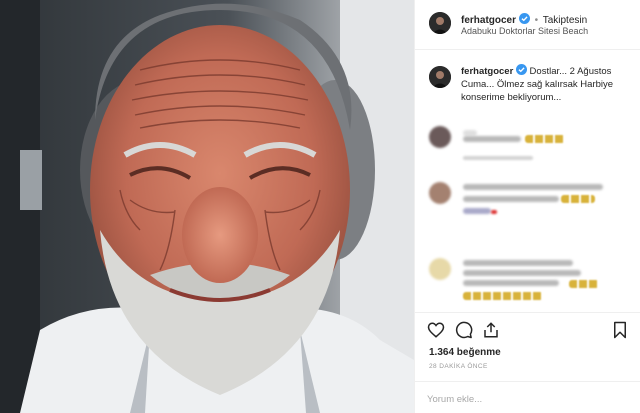 The image size is (640, 413). I want to click on share-icon, so click(491, 330).